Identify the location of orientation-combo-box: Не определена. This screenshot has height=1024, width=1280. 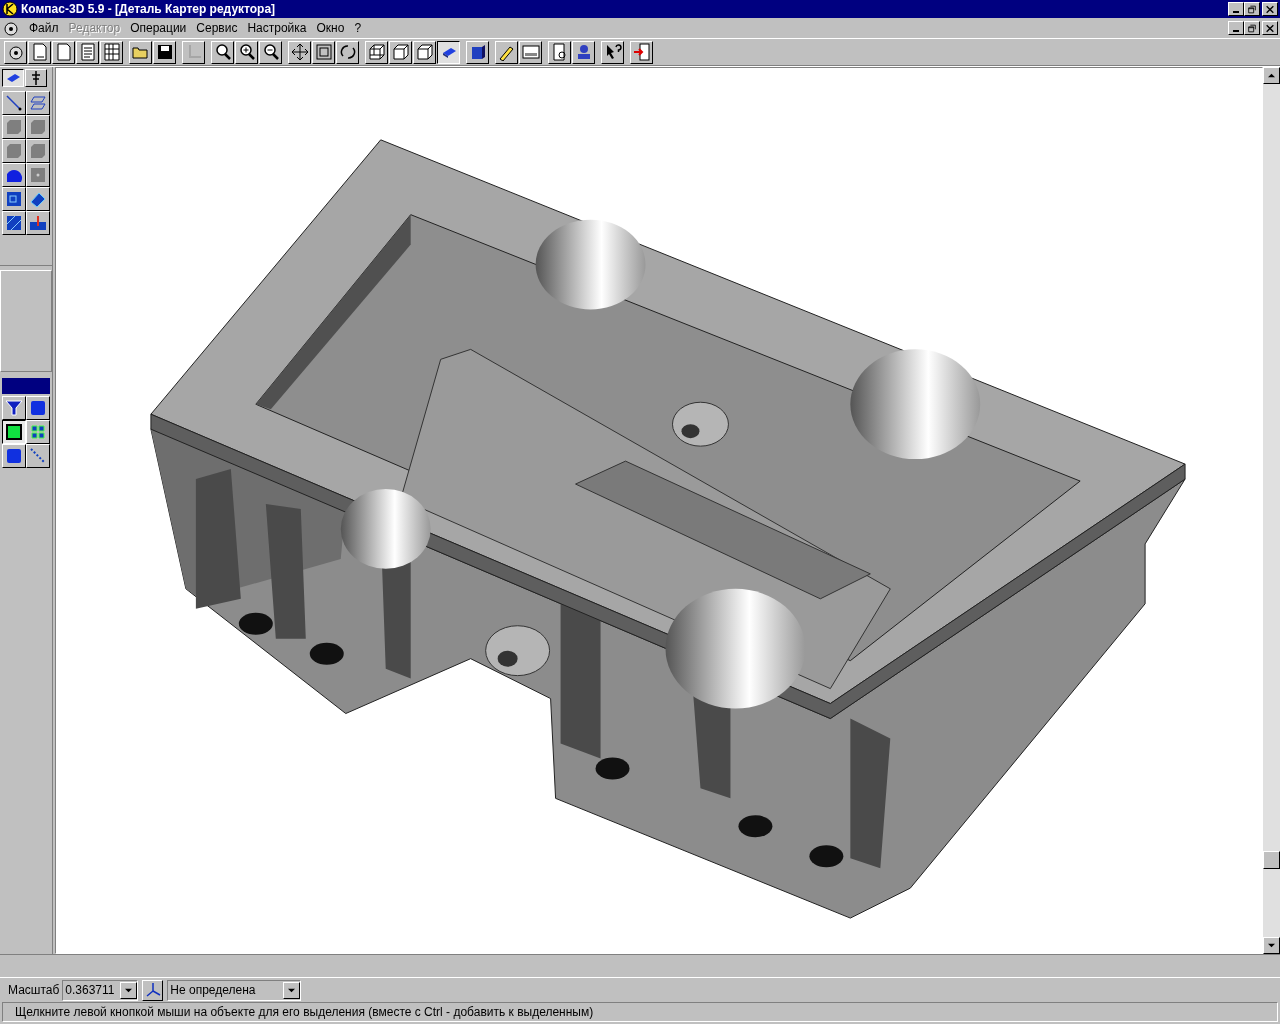
(234, 990).